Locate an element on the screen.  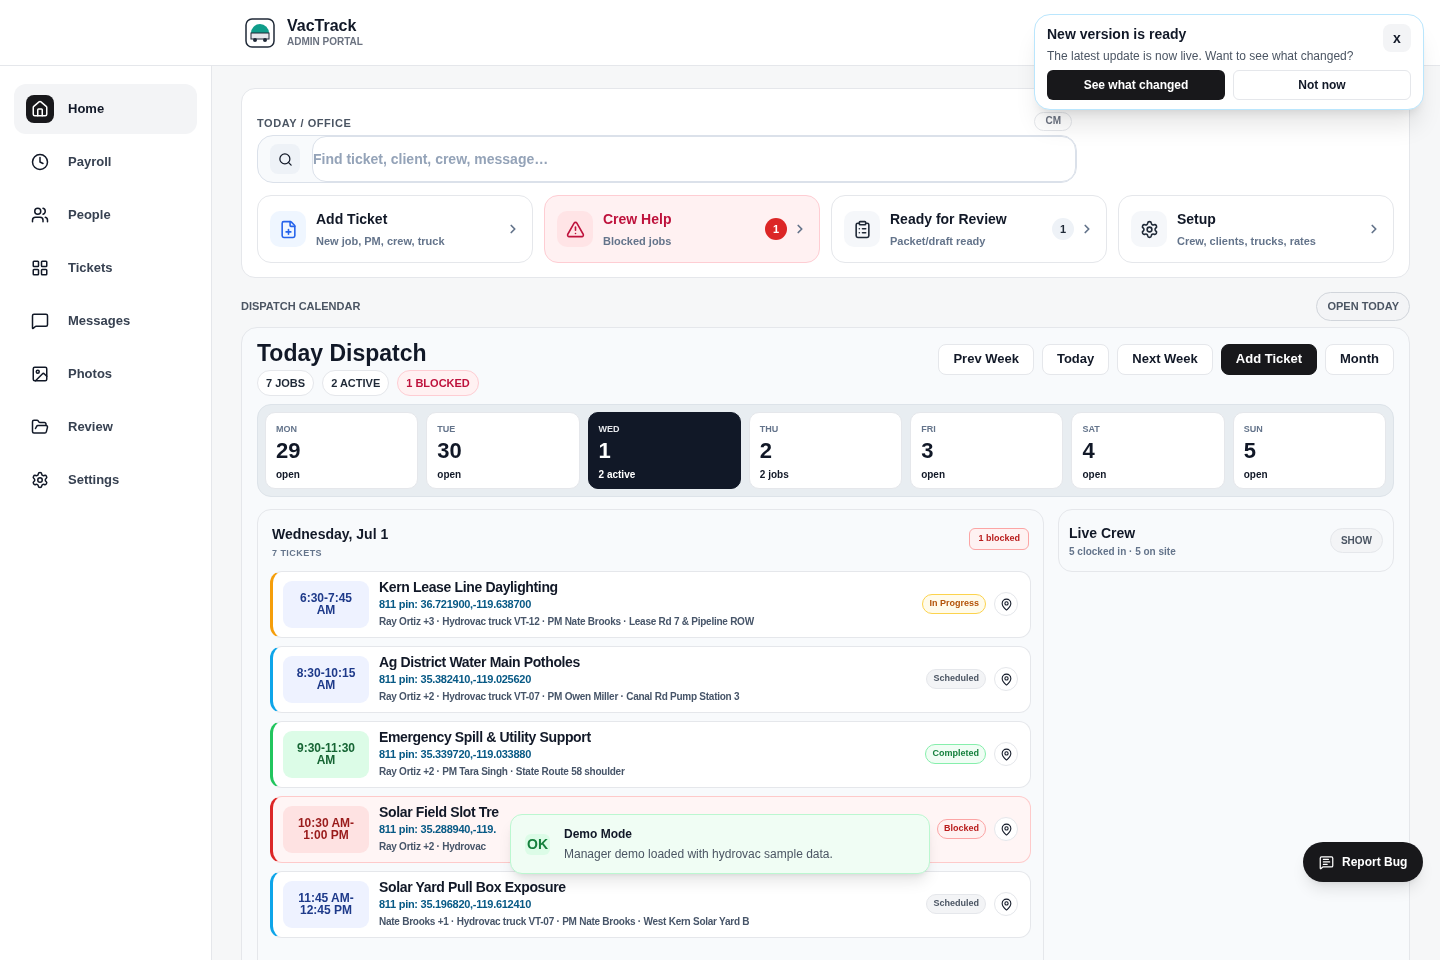
popup-message: The latest update is now live. Want to see what changed? is located at coordinates (1200, 56).